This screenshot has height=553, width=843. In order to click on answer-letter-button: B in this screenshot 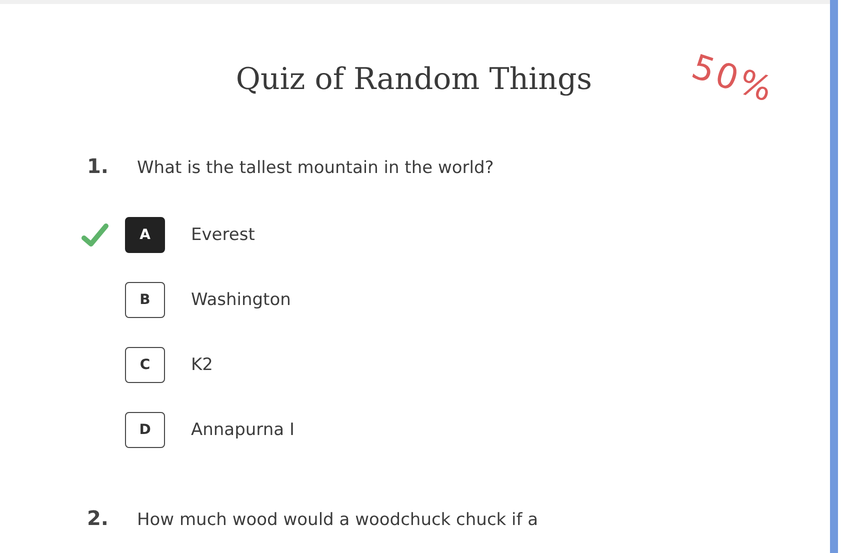, I will do `click(145, 300)`.